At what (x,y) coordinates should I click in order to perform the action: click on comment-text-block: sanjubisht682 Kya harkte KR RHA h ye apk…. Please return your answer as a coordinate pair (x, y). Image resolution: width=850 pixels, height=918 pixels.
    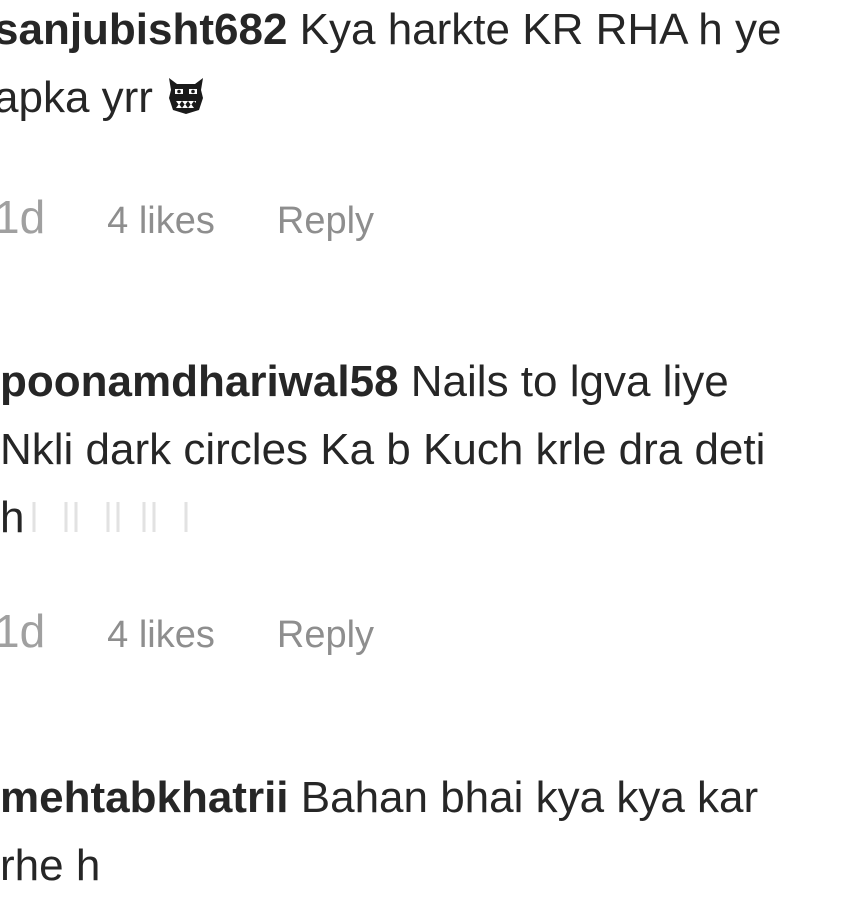
    Looking at the image, I should click on (407, 66).